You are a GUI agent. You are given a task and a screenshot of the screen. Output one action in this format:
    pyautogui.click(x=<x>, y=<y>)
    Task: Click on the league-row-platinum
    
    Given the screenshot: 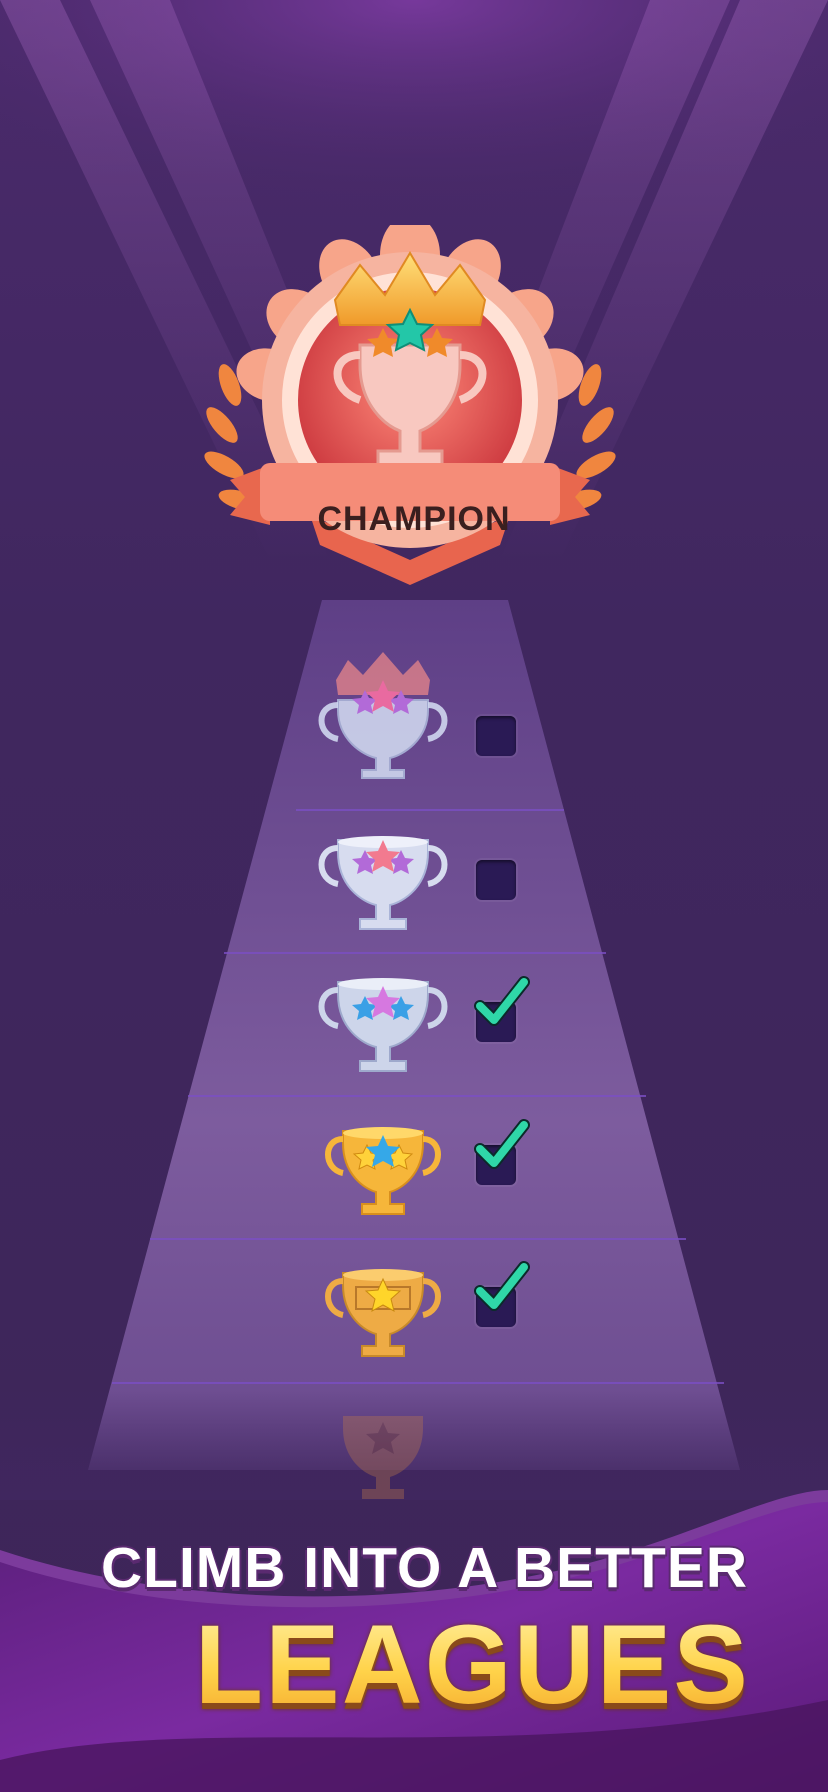 What is the action you would take?
    pyautogui.click(x=414, y=891)
    